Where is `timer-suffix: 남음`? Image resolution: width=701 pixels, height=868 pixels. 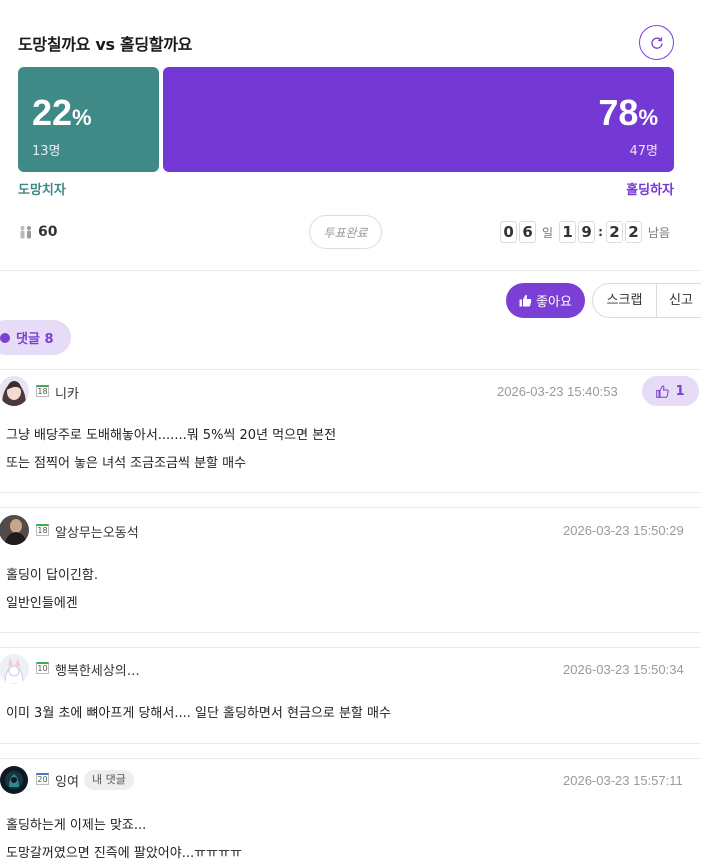
timer-suffix: 남음 is located at coordinates (658, 232).